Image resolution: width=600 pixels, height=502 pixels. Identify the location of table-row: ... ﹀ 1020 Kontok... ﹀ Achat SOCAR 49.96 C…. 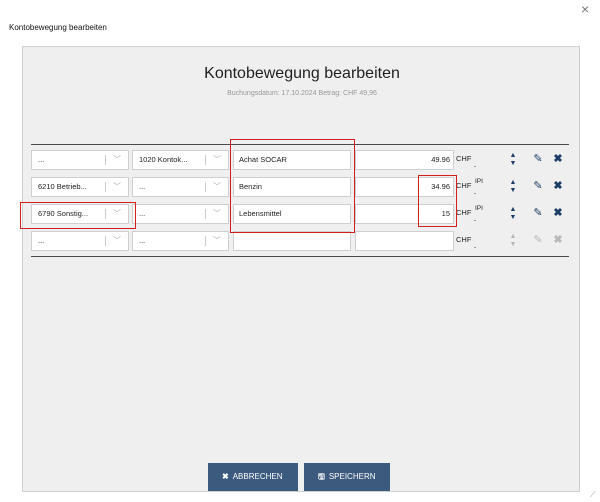
(300, 160).